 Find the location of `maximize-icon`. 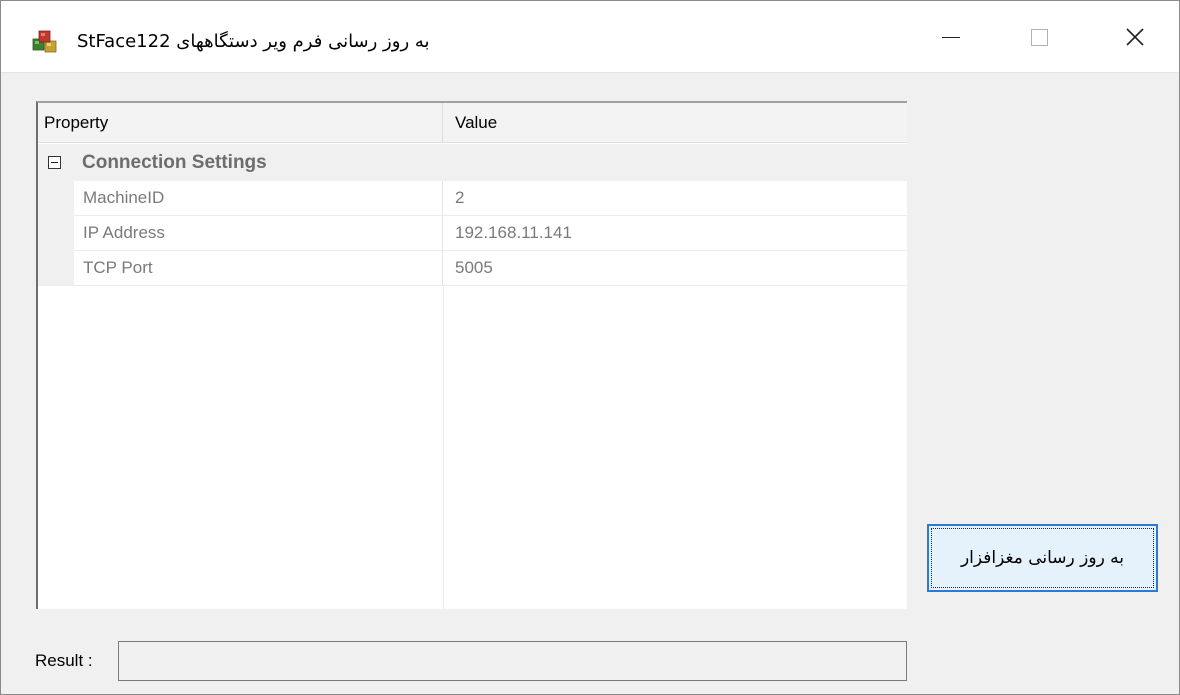

maximize-icon is located at coordinates (1039, 37).